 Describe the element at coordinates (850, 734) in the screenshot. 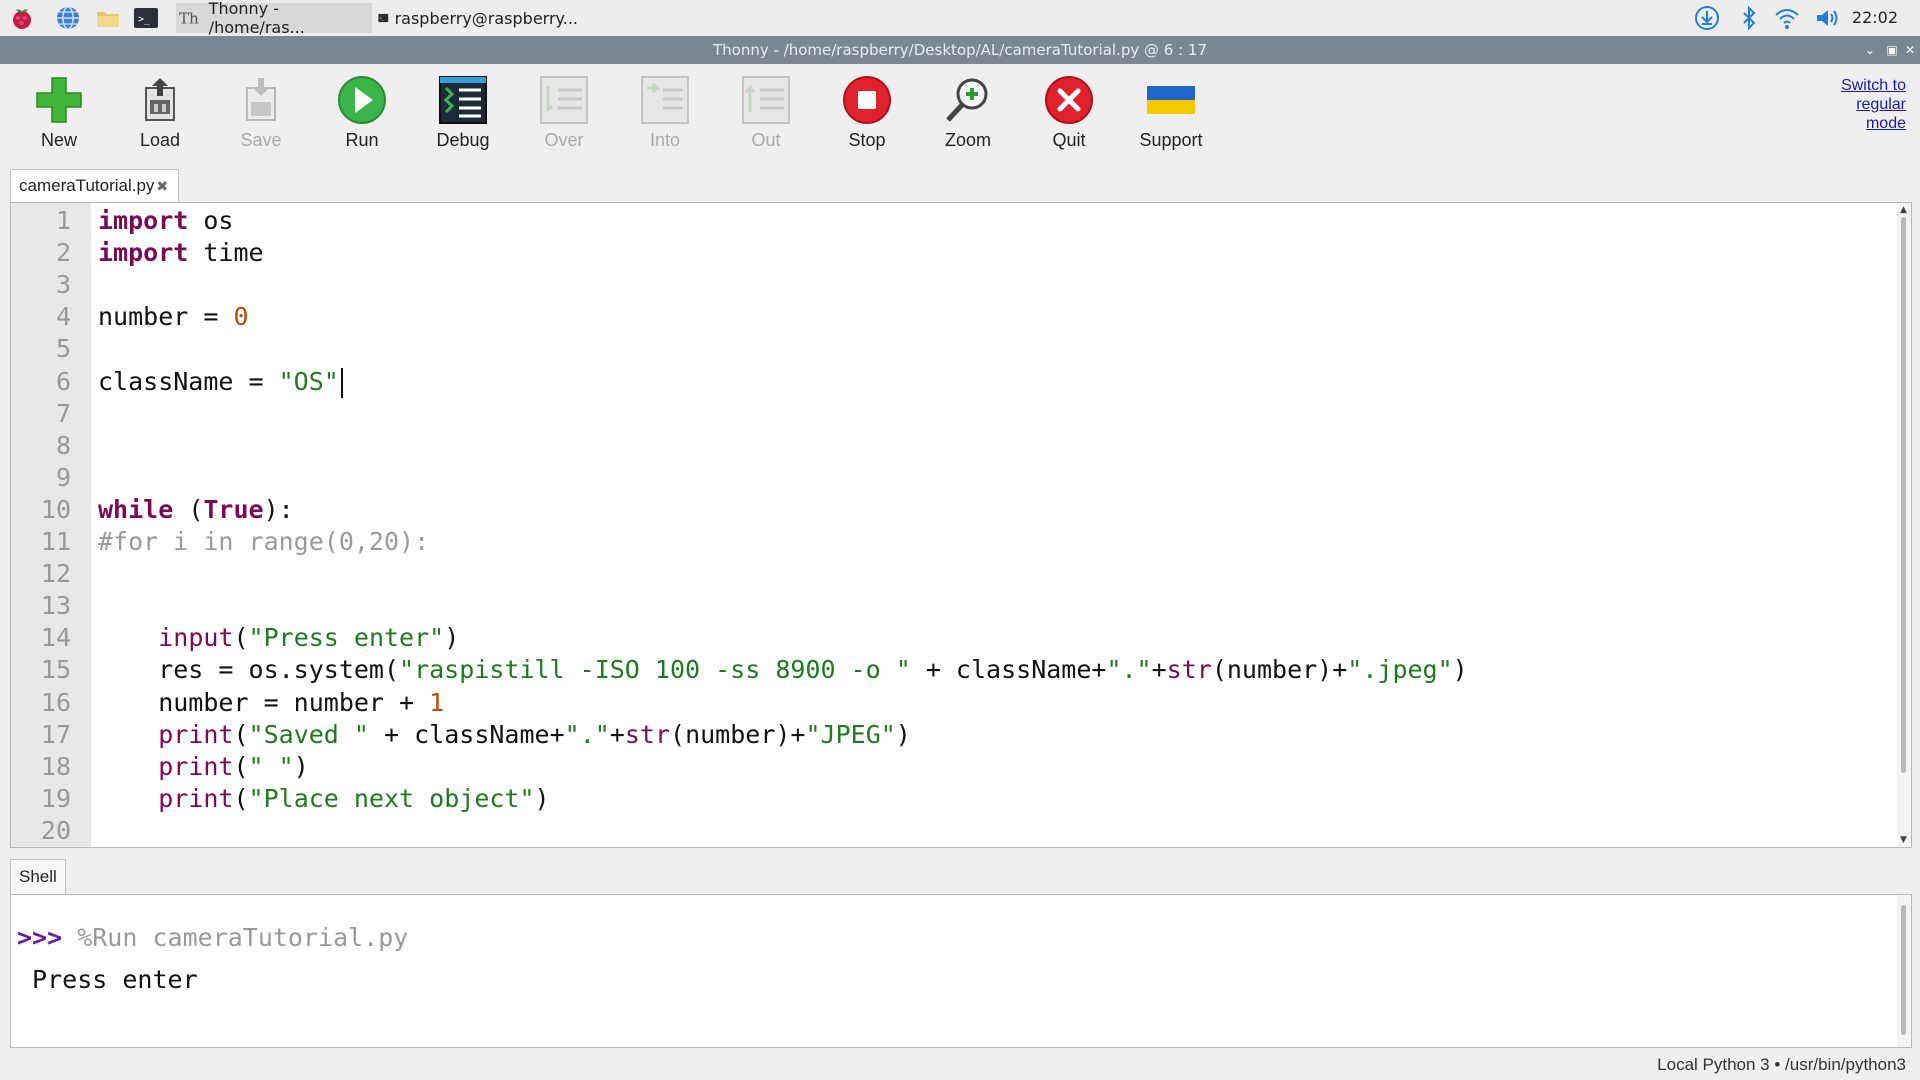

I see `code-token: "JPEG"` at that location.